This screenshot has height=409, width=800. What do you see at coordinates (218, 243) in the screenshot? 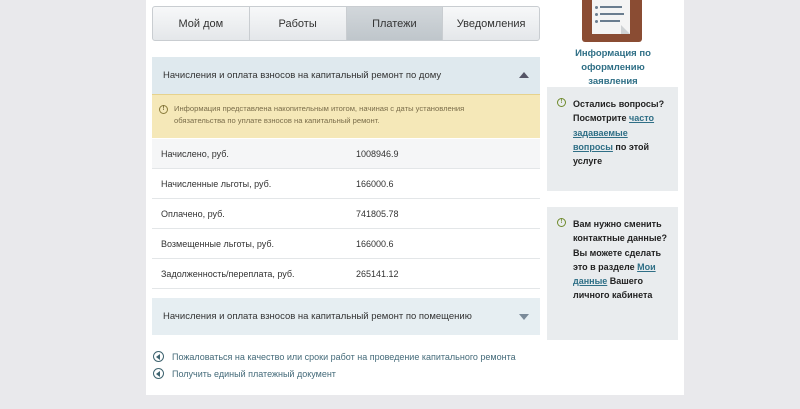
I see `row-label: Возмещенные льготы, руб.` at bounding box center [218, 243].